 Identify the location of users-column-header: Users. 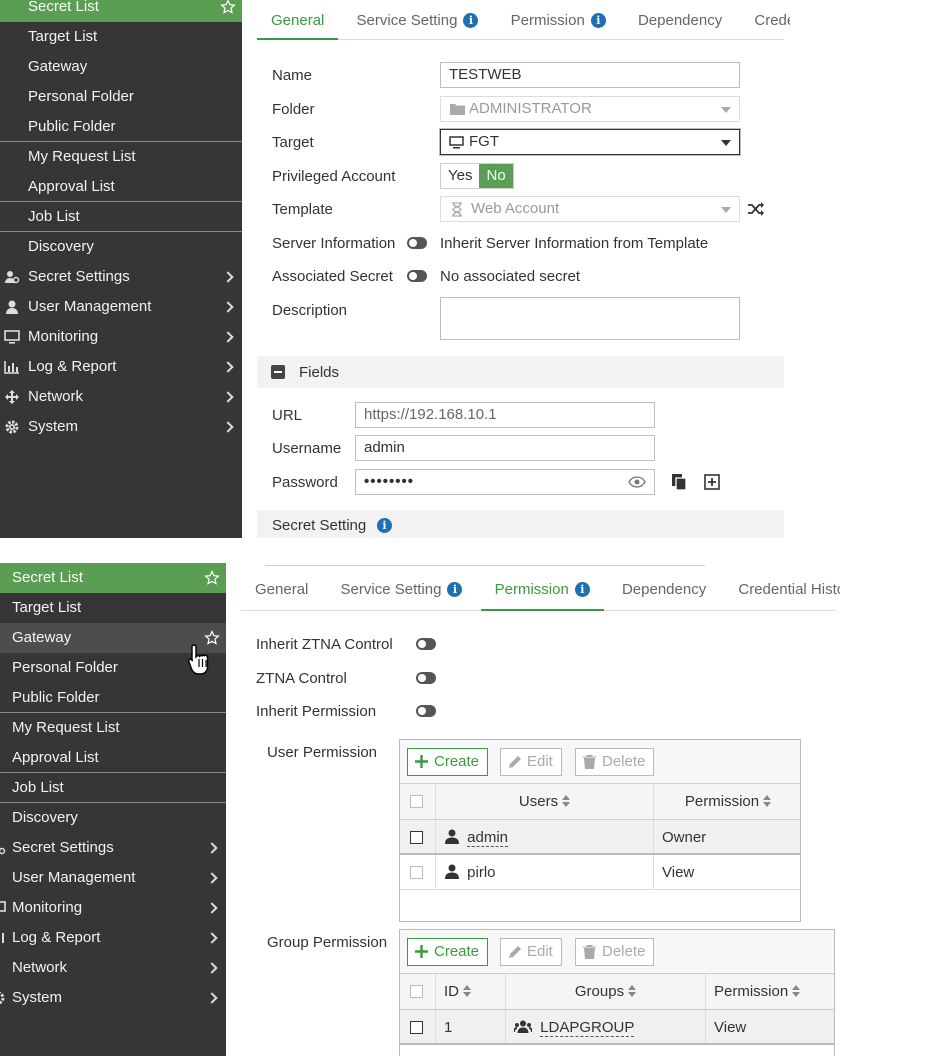
(545, 801).